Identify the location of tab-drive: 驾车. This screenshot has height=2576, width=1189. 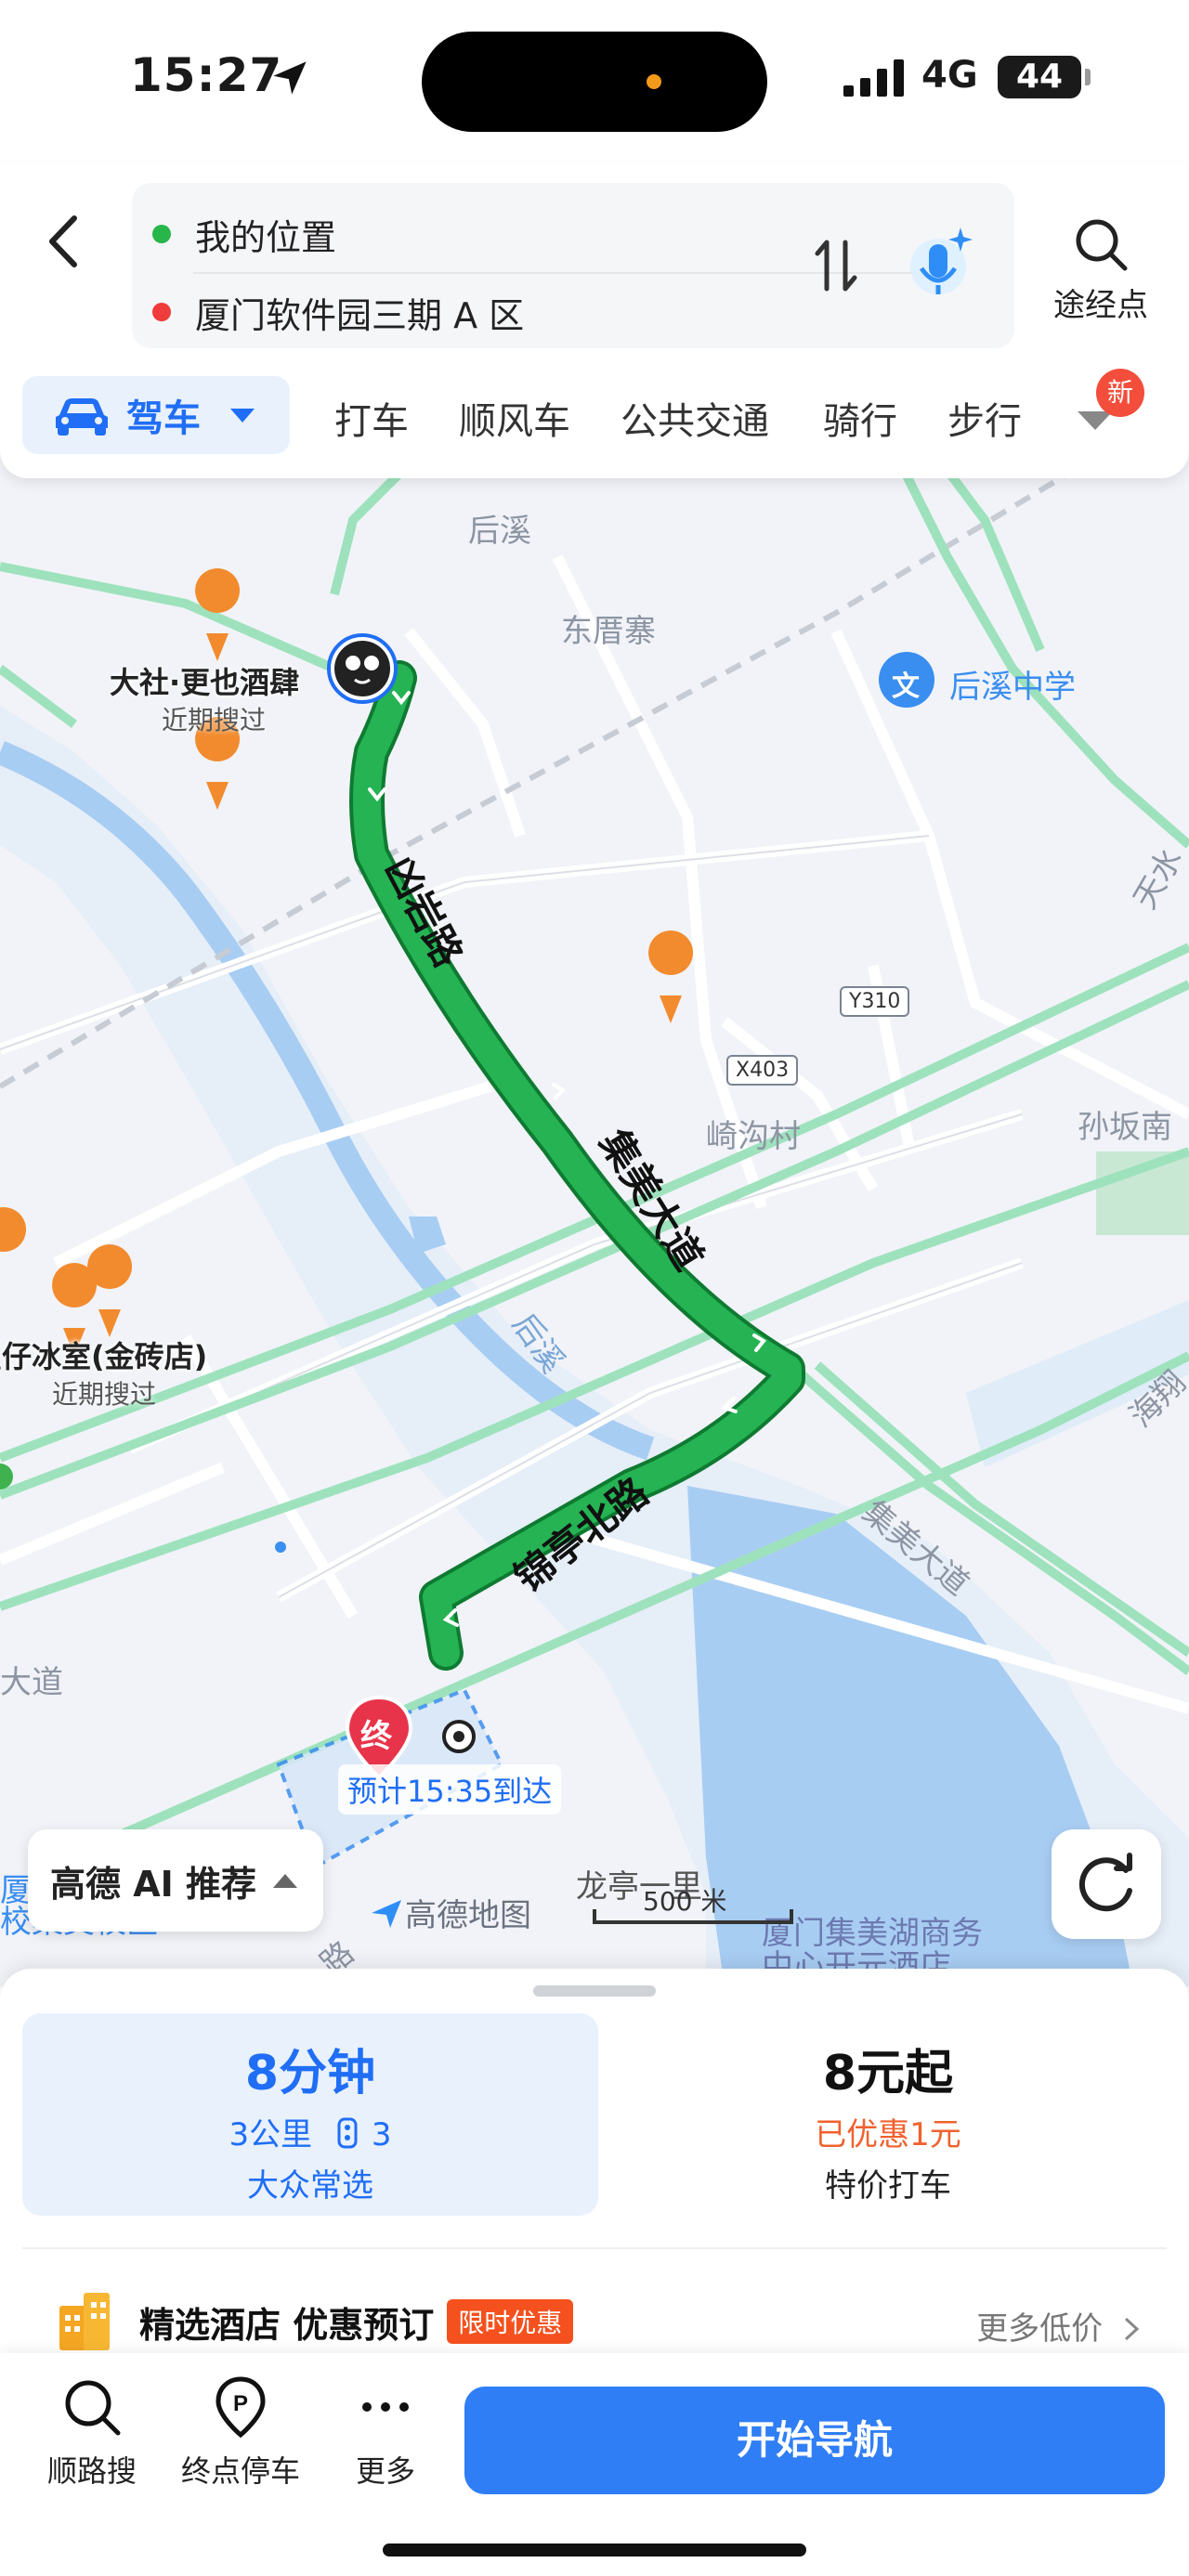
(156, 415).